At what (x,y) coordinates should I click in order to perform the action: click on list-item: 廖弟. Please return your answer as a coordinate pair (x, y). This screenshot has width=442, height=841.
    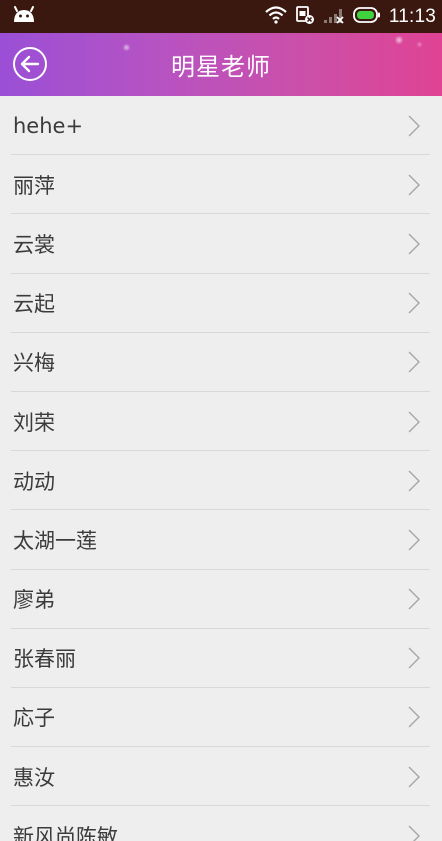
    Looking at the image, I should click on (221, 599).